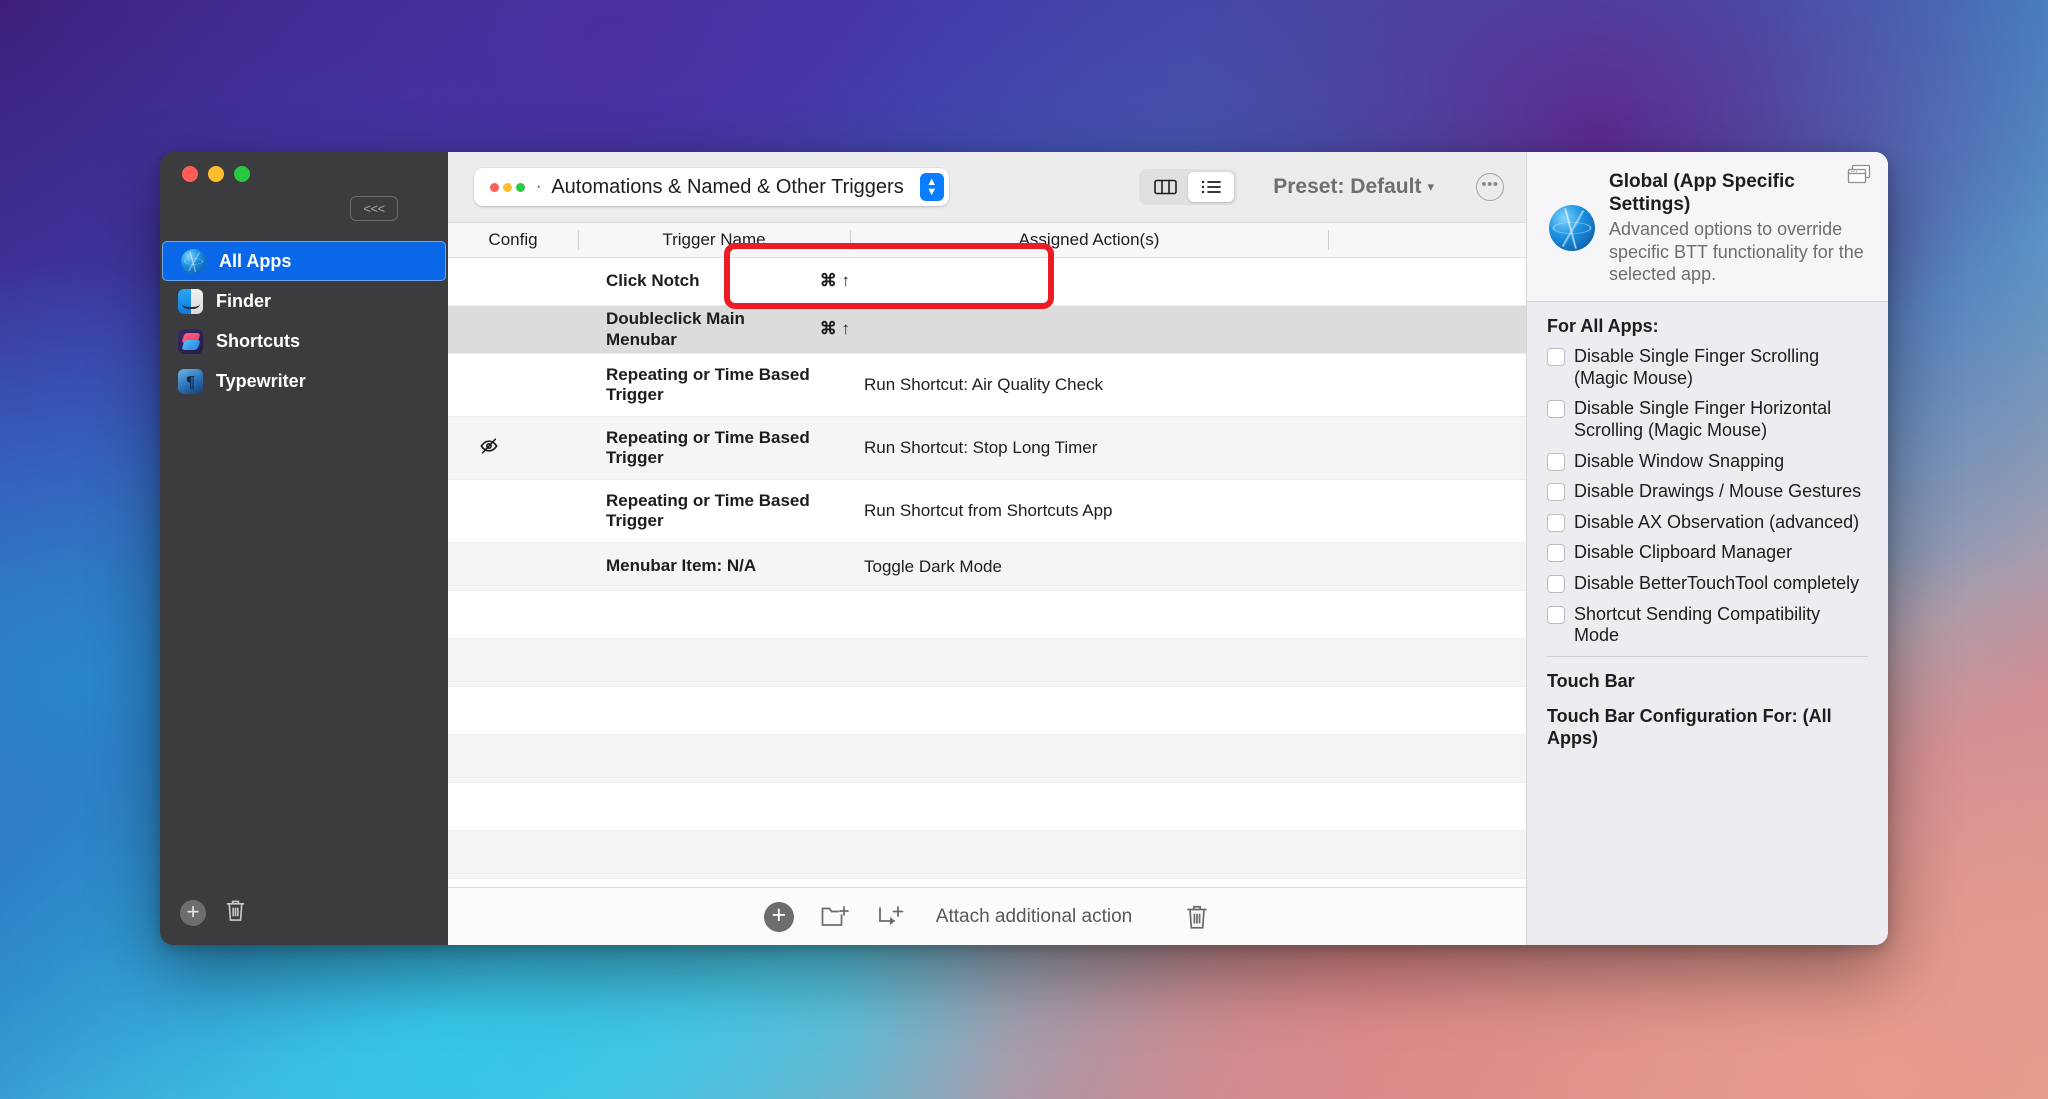 This screenshot has height=1099, width=2048. I want to click on list-view-button, so click(1211, 187).